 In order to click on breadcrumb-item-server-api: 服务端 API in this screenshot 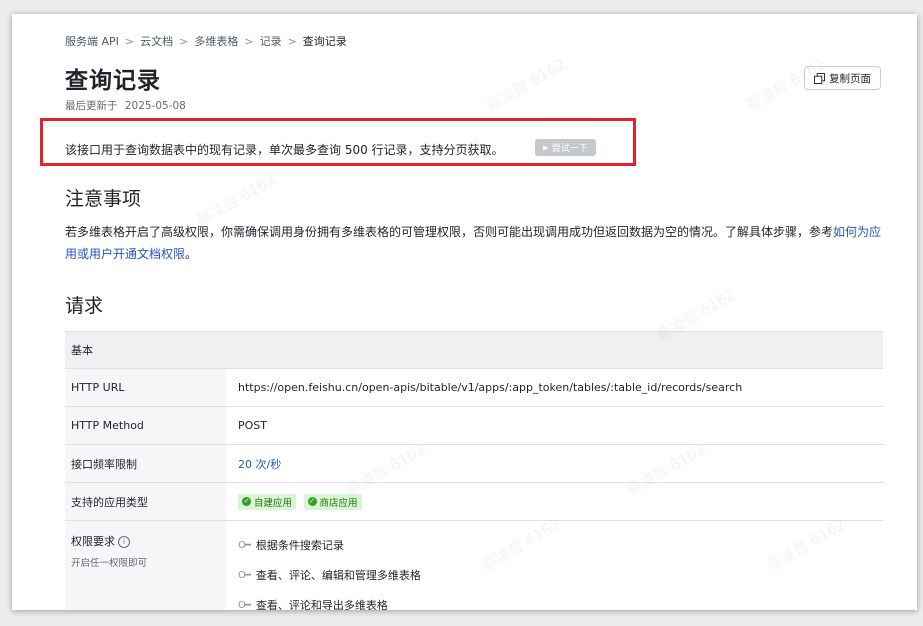, I will do `click(92, 41)`.